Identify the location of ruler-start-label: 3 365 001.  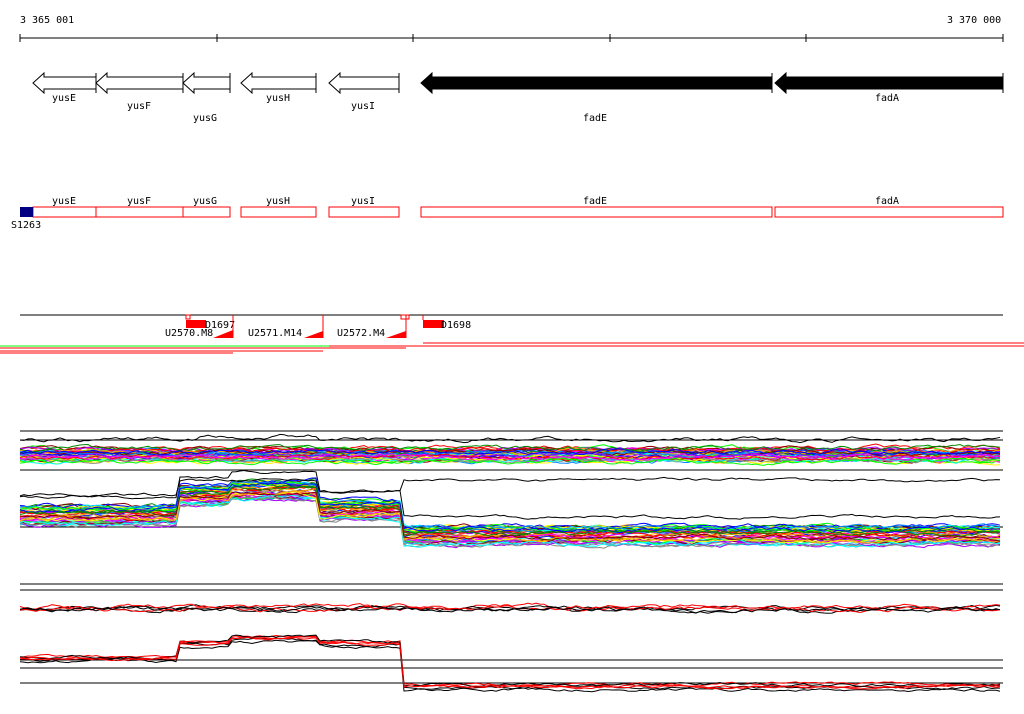
(47, 20).